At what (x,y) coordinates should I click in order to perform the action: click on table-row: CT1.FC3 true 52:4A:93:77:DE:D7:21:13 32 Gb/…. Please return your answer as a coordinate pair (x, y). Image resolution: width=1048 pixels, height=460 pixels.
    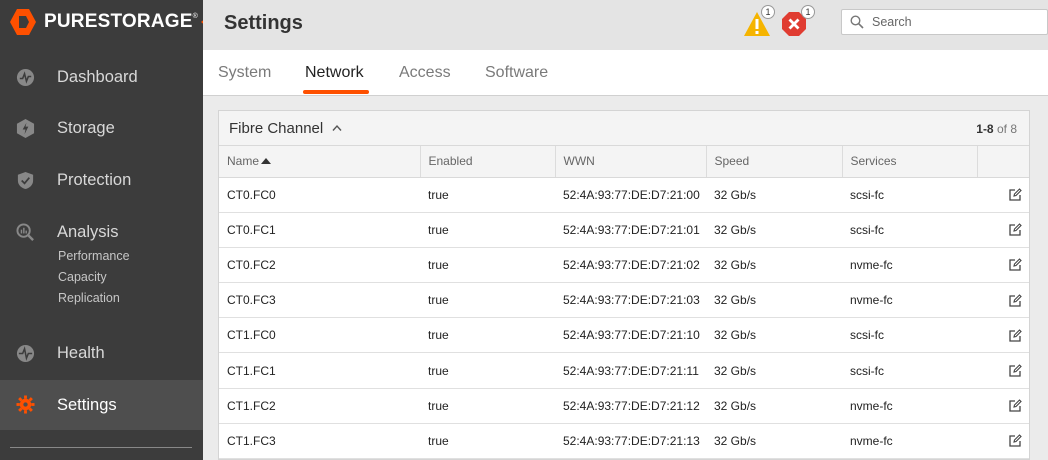
    Looking at the image, I should click on (624, 441).